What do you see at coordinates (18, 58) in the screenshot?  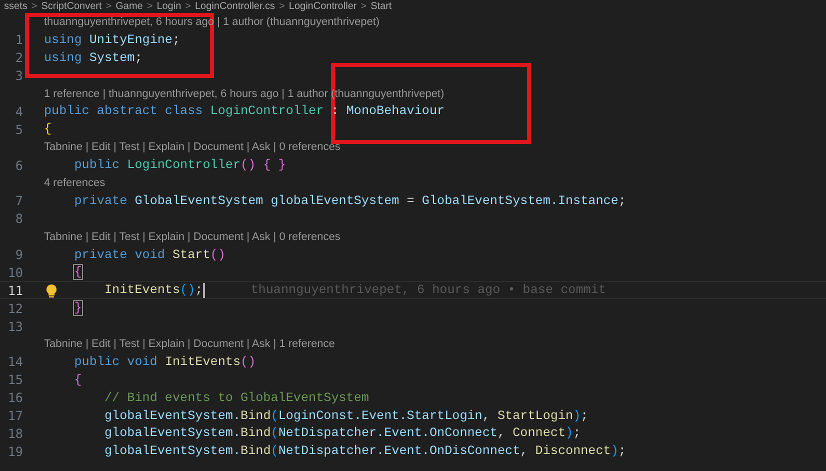 I see `line-number: 2` at bounding box center [18, 58].